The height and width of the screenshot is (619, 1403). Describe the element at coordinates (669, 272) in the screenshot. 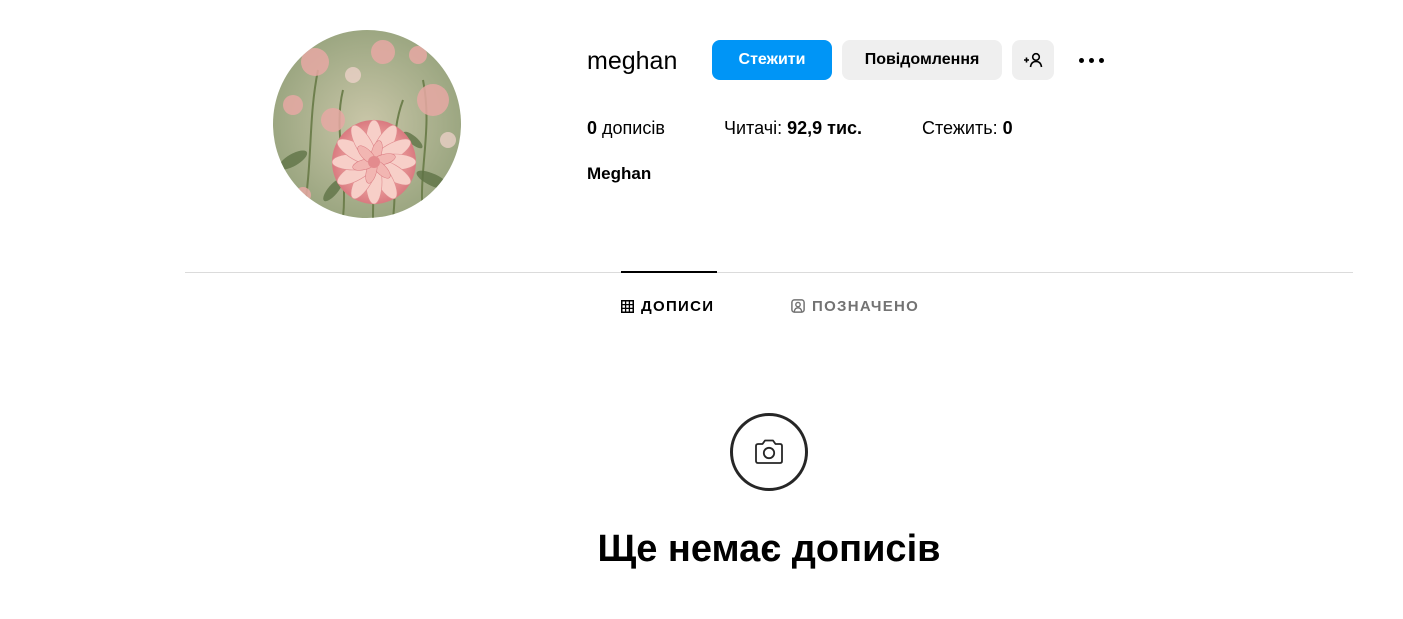

I see `active-tab-indicator` at that location.